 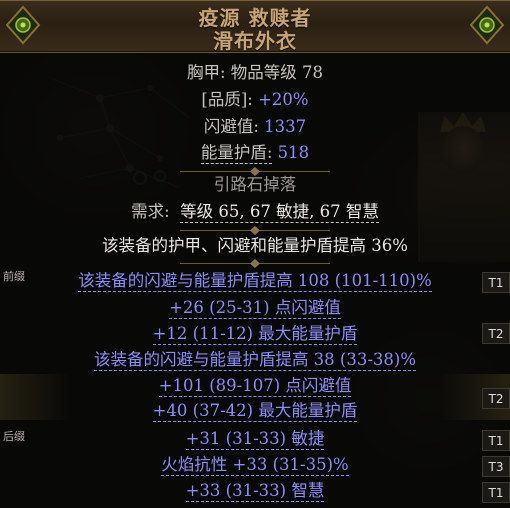 What do you see at coordinates (255, 281) in the screenshot?
I see `explicit-mod: 该装备的闪避与能量护盾提高 108 (101-110)%` at bounding box center [255, 281].